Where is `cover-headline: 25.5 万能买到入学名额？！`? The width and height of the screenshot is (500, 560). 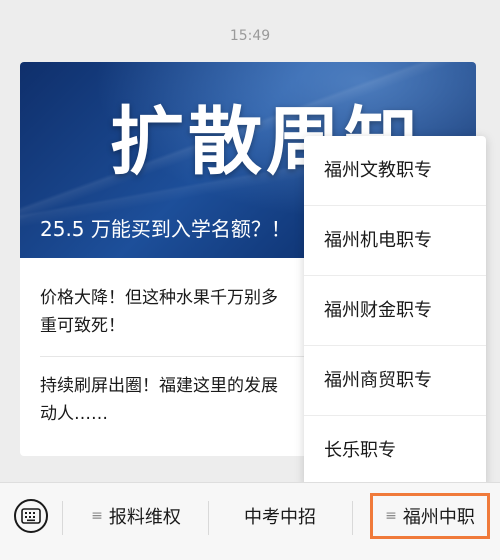 cover-headline: 25.5 万能买到入学名额？！ is located at coordinates (165, 229).